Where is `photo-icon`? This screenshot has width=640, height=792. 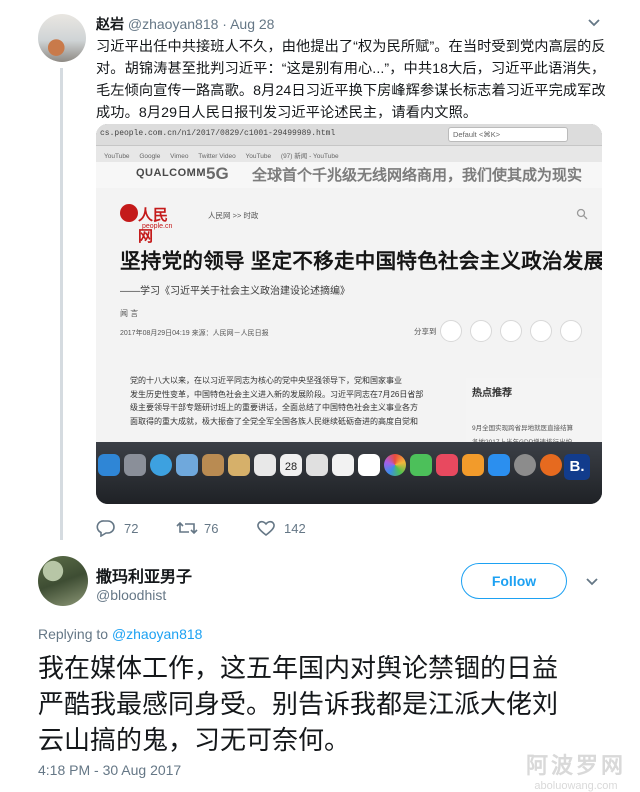
photo-icon is located at coordinates (265, 465).